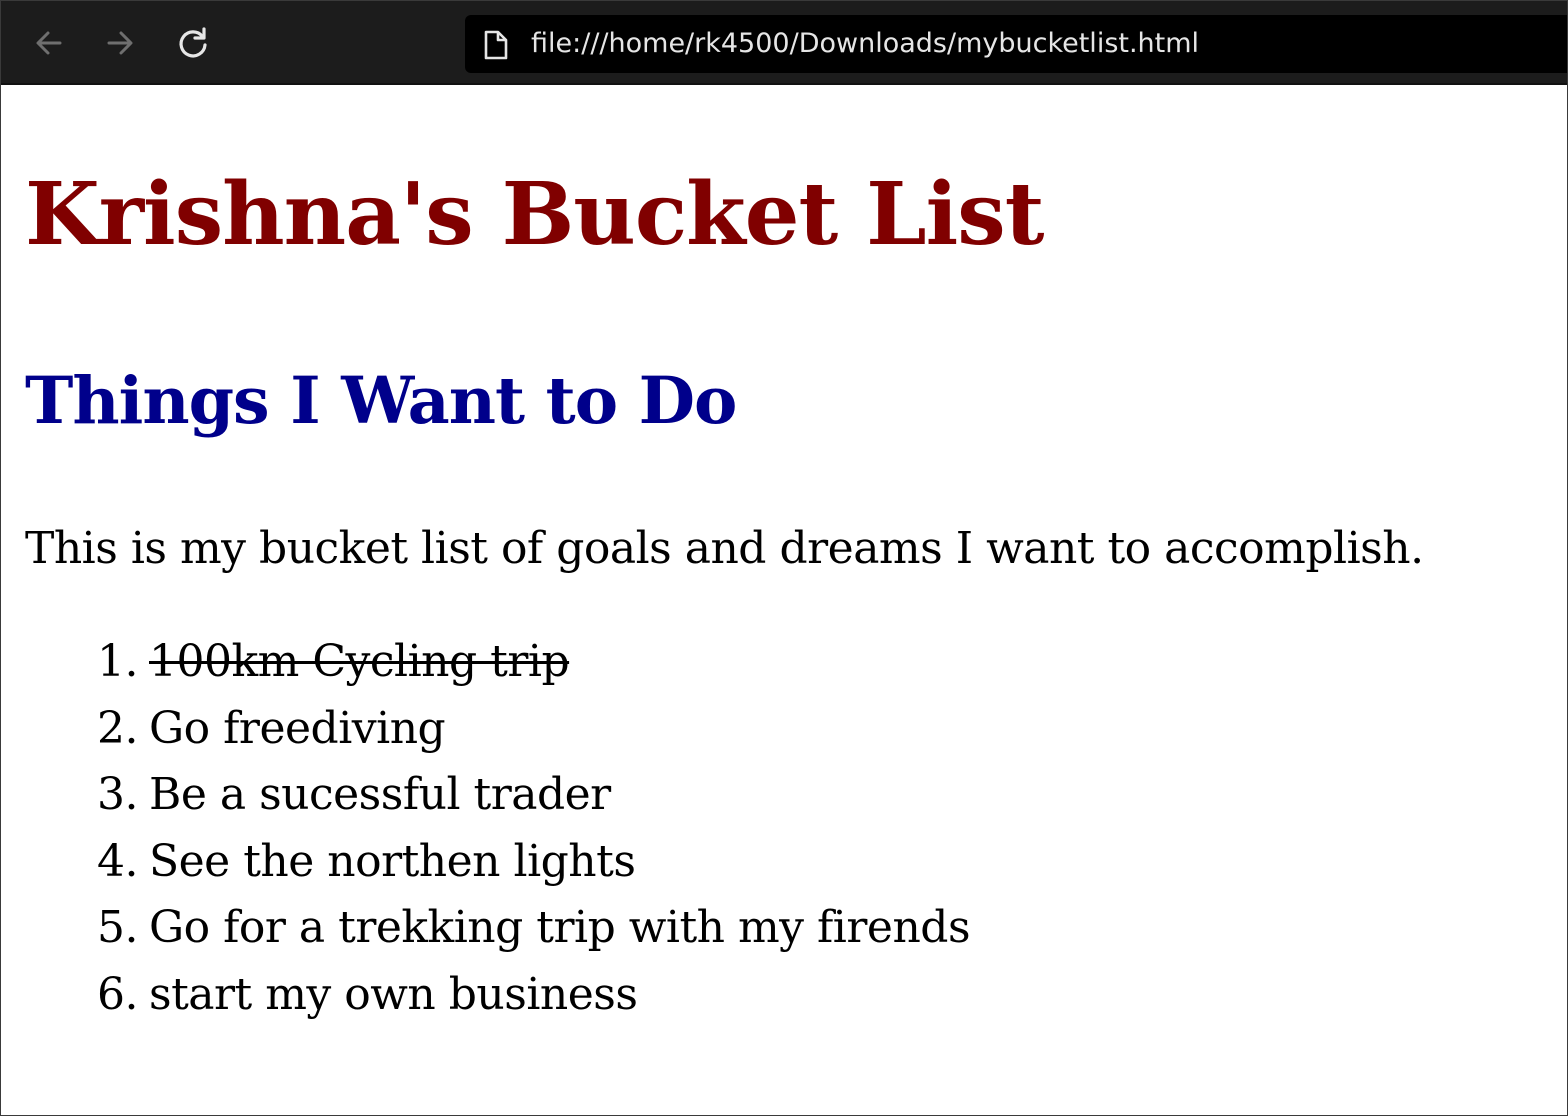 Image resolution: width=1568 pixels, height=1116 pixels. What do you see at coordinates (560, 927) in the screenshot?
I see `list-item-text: Go for a trekking trip with my firends` at bounding box center [560, 927].